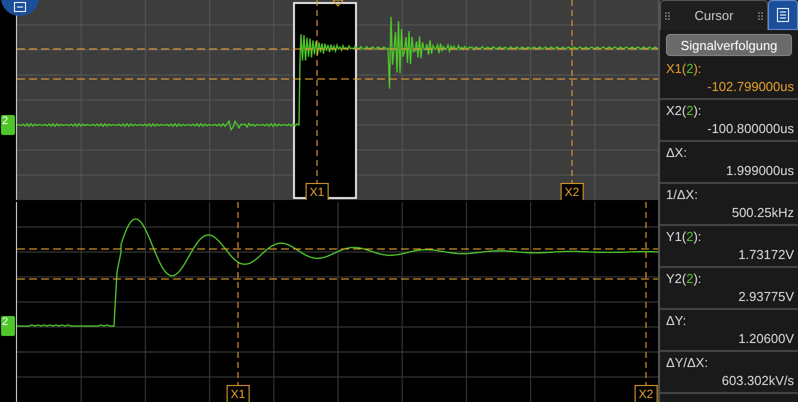 This screenshot has height=402, width=798. What do you see at coordinates (766, 339) in the screenshot?
I see `reading-value: 1.20600V` at bounding box center [766, 339].